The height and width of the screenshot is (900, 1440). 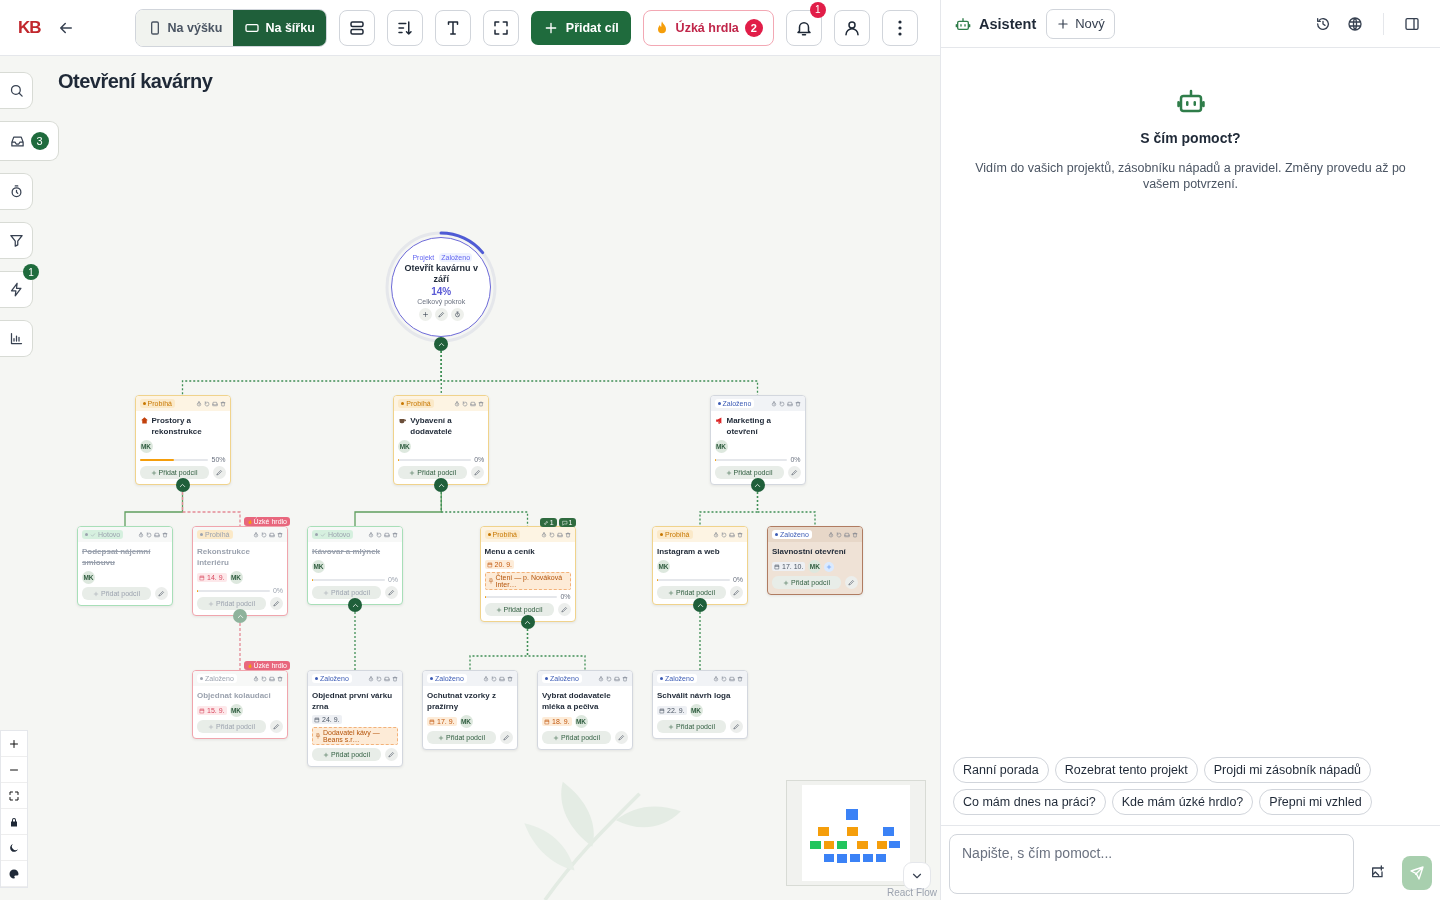 What do you see at coordinates (1315, 802) in the screenshot?
I see `suggestion-chip: Přepni mi vzhled` at bounding box center [1315, 802].